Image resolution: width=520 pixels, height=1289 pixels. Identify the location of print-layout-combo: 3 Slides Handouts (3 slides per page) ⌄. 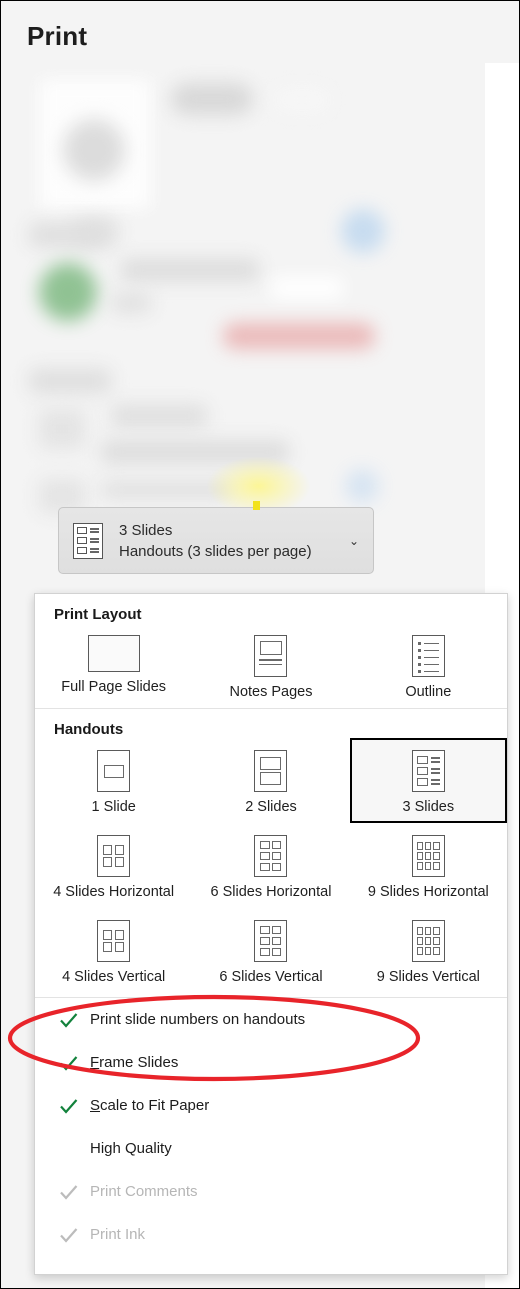
(216, 540).